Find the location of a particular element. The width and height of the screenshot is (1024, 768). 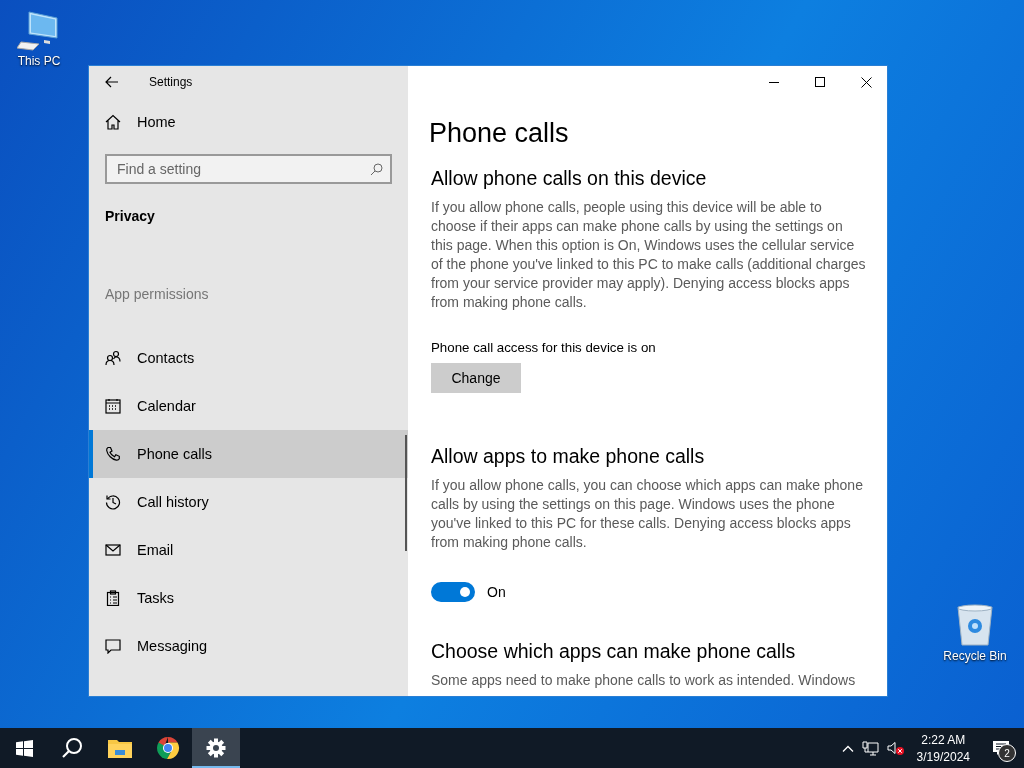

nav-item: Email is located at coordinates (248, 550).